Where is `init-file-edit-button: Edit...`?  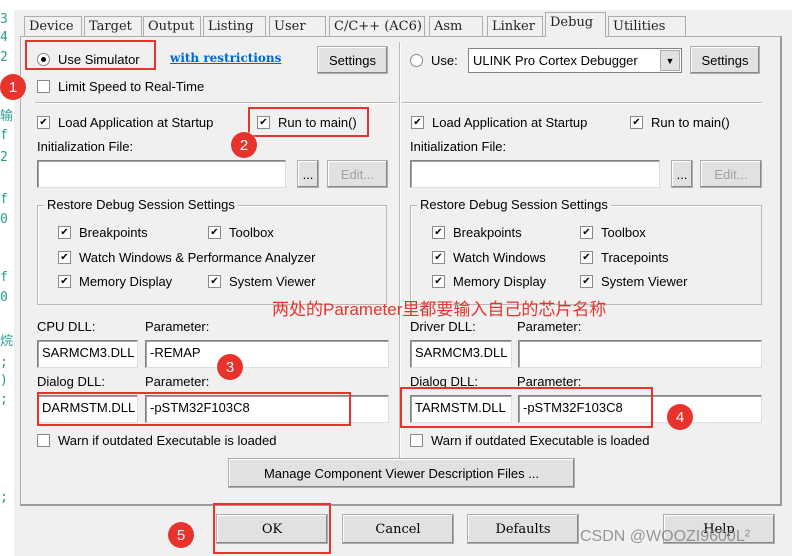
init-file-edit-button: Edit... is located at coordinates (357, 174).